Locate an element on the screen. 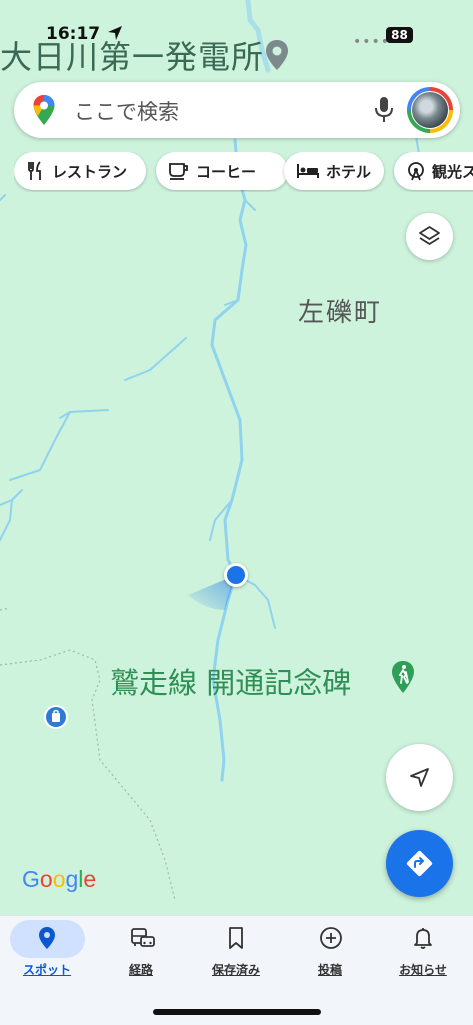  nav-label: お知らせ is located at coordinates (423, 970).